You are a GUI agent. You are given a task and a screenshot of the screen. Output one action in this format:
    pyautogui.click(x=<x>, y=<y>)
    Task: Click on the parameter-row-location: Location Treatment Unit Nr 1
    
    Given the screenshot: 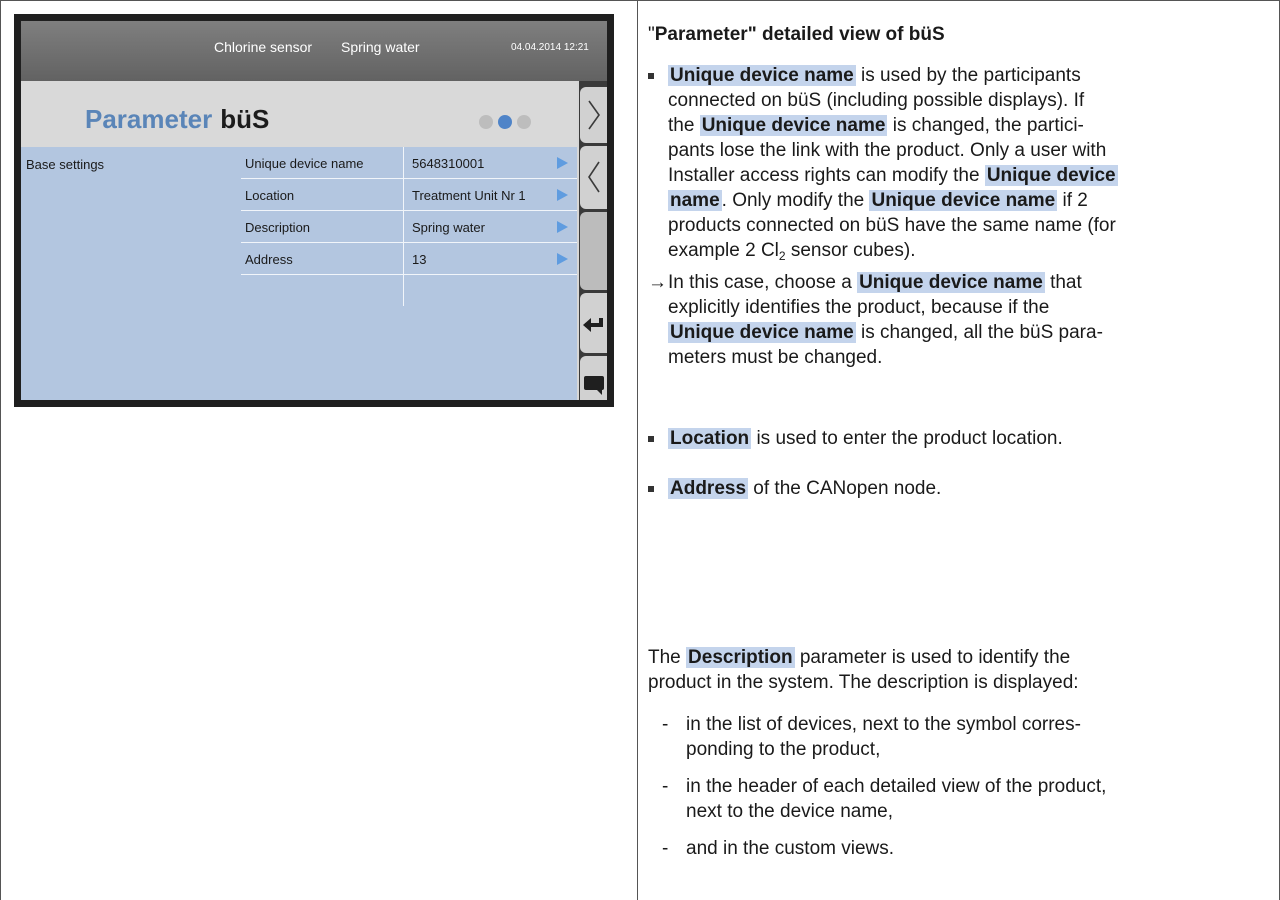 What is the action you would take?
    pyautogui.click(x=409, y=195)
    